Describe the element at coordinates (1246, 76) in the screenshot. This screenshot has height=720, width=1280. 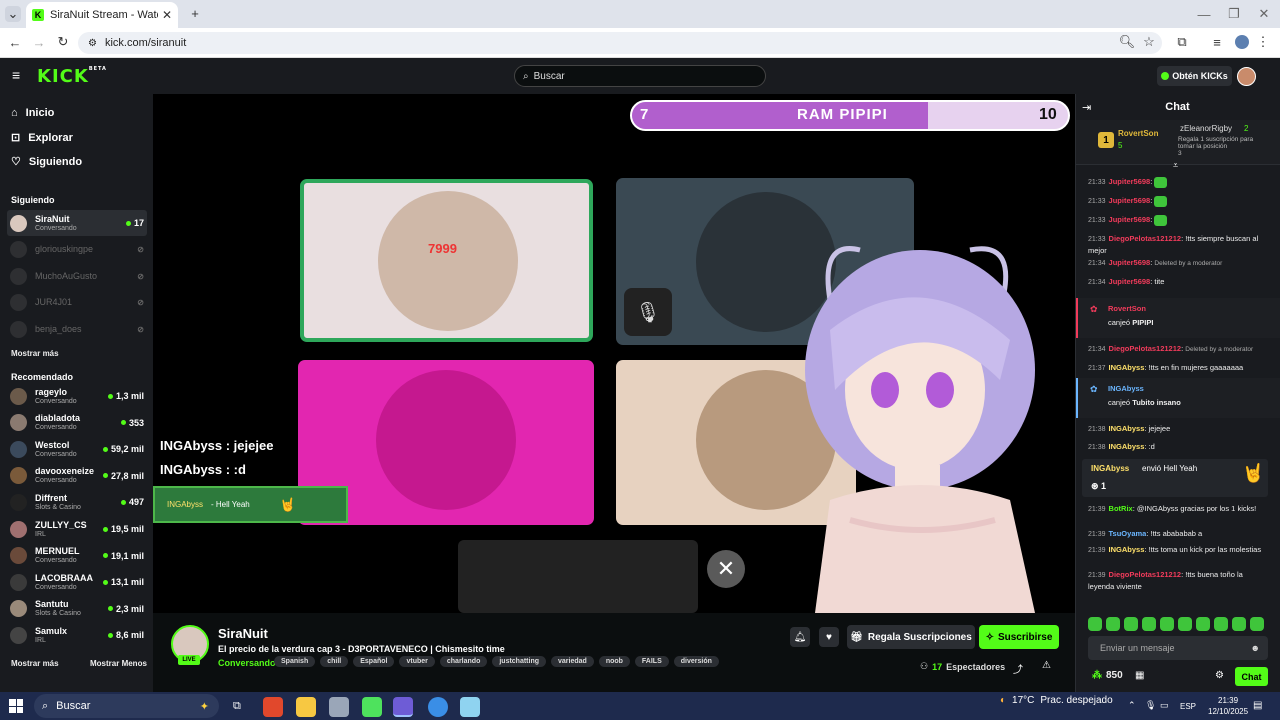
I see `user-avatar` at that location.